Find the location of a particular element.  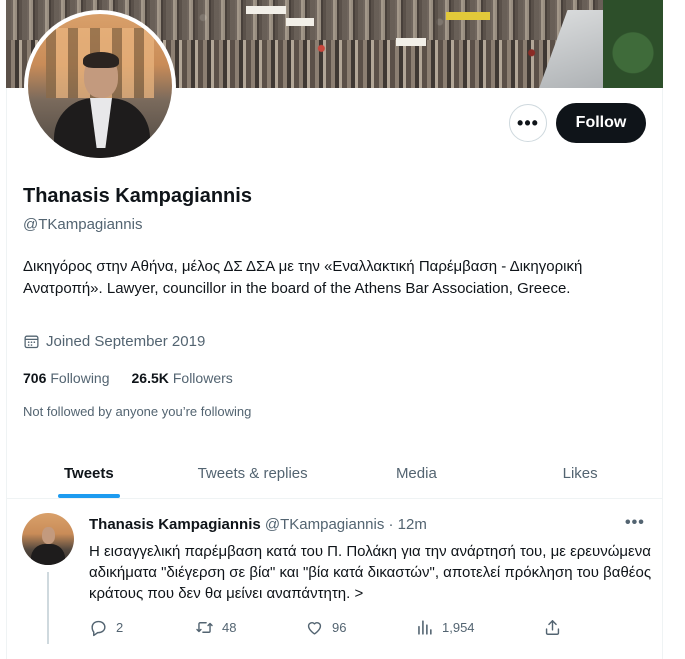

more-options-button: ••• is located at coordinates (528, 123).